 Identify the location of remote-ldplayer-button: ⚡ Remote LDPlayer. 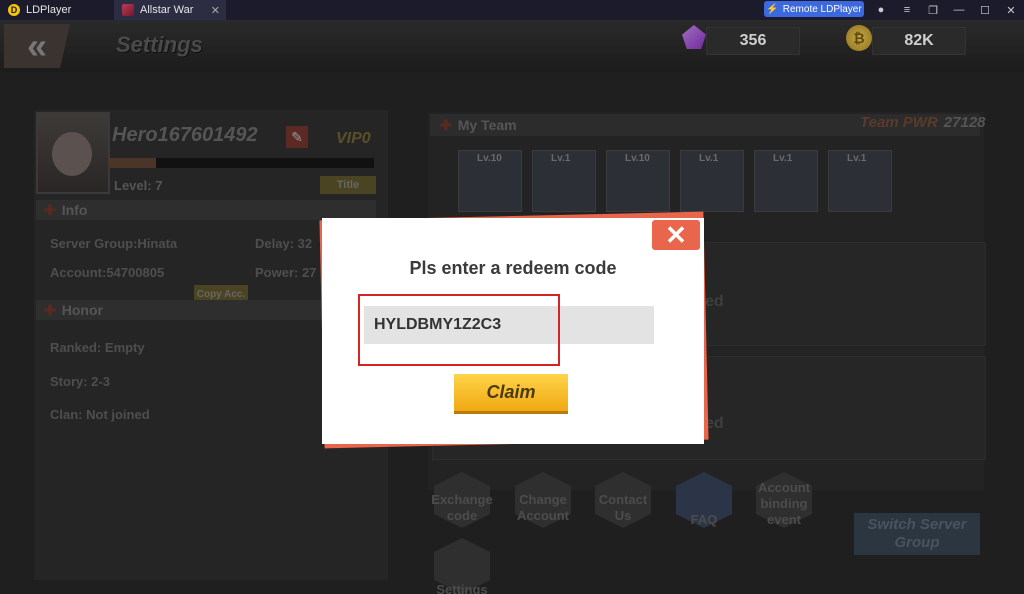
(814, 9).